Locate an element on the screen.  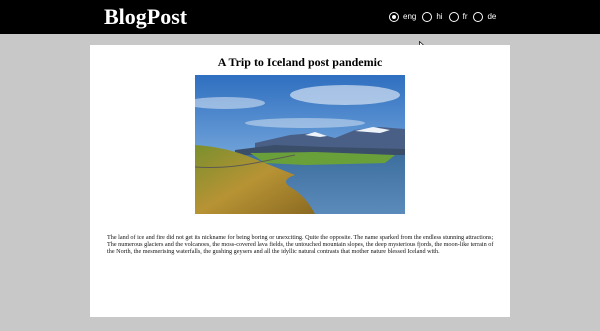
language-selector: eng hi fr de is located at coordinates (445, 17).